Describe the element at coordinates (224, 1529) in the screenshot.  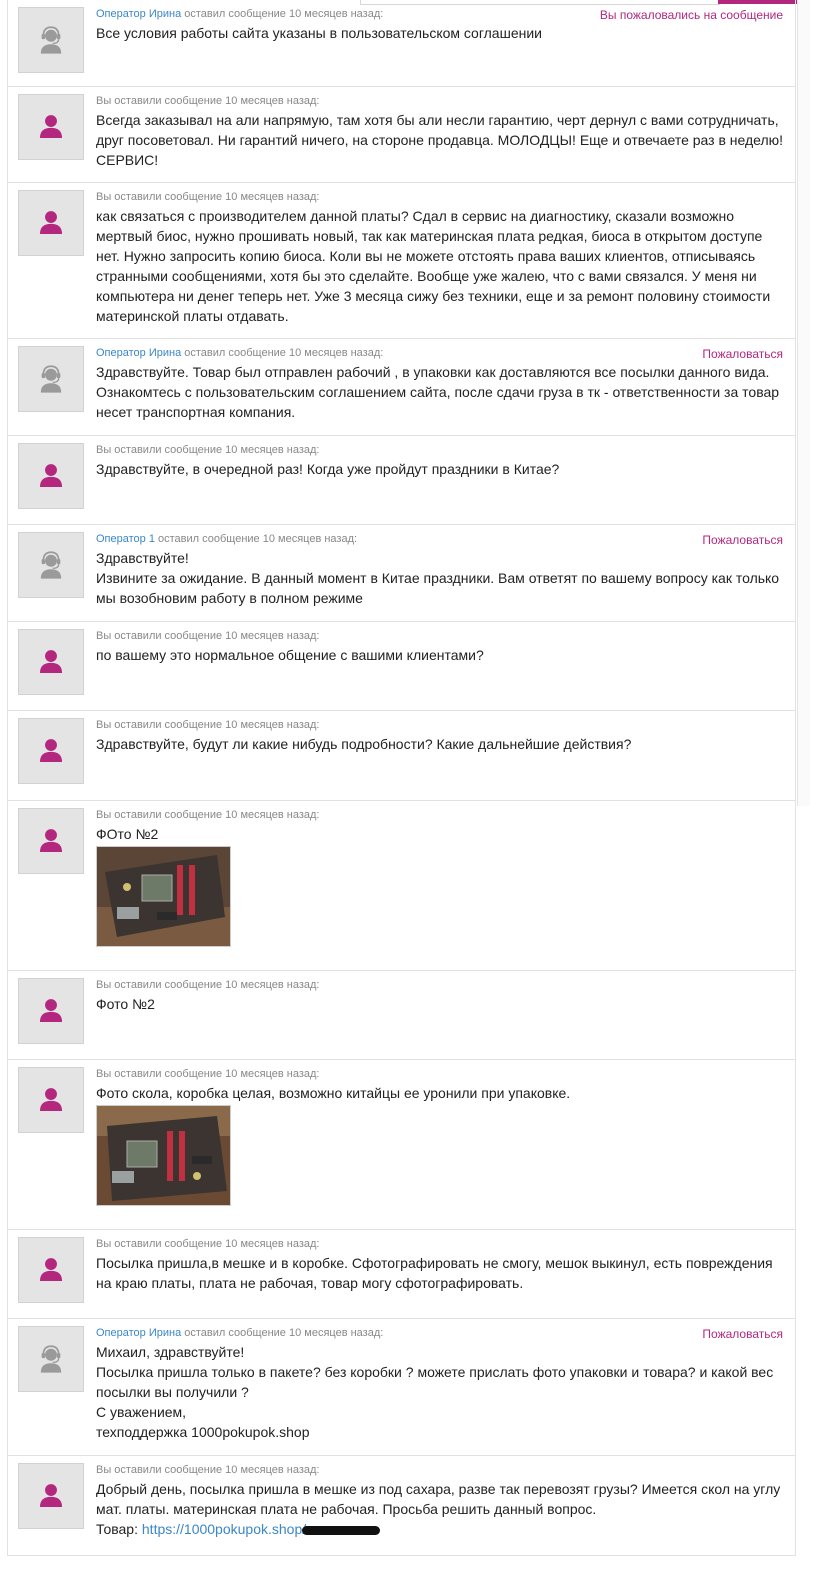
I see `product-link: https://1000pokupok.shop/` at that location.